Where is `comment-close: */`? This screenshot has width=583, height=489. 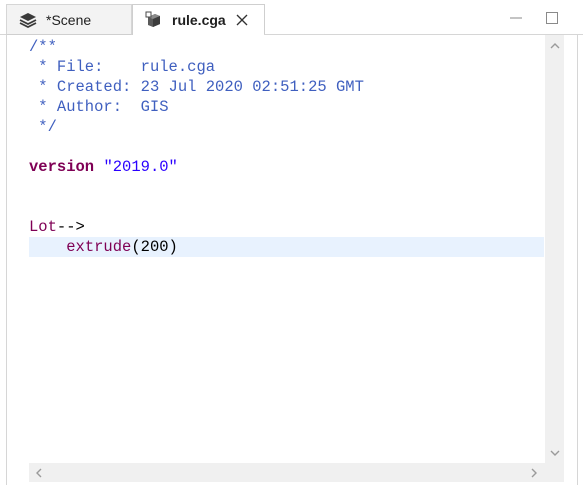
comment-close: */ is located at coordinates (43, 127).